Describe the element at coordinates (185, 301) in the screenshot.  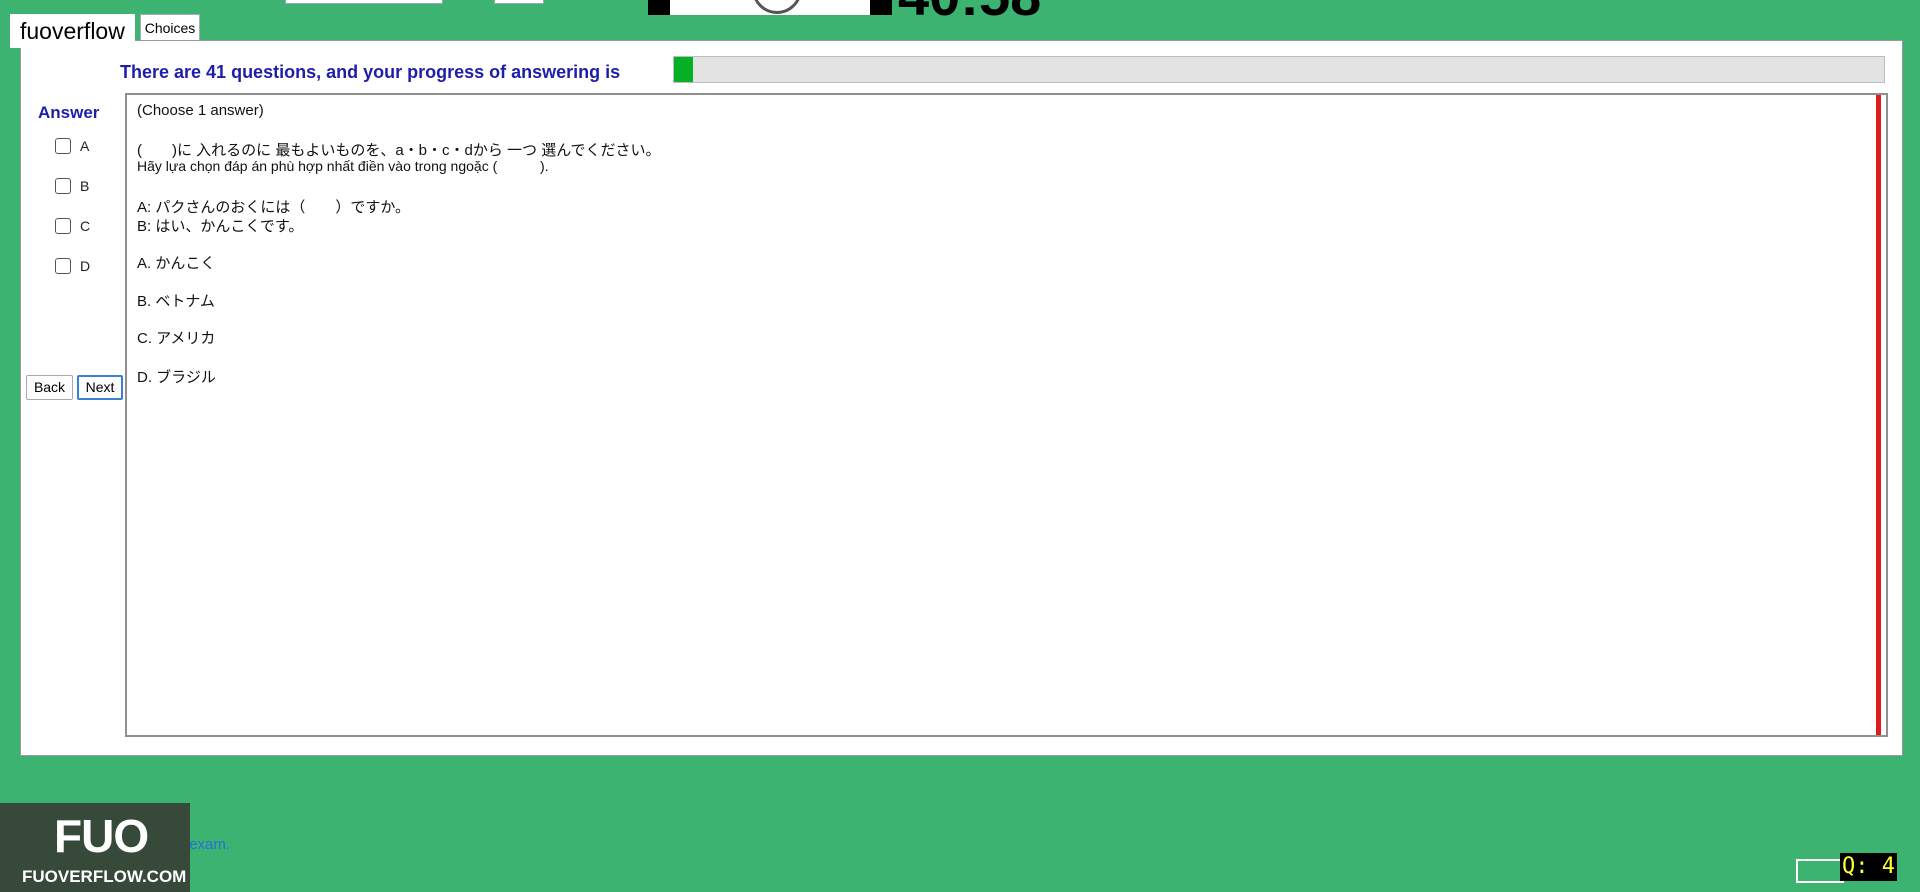
I see `choice-text-b: ベトナム` at that location.